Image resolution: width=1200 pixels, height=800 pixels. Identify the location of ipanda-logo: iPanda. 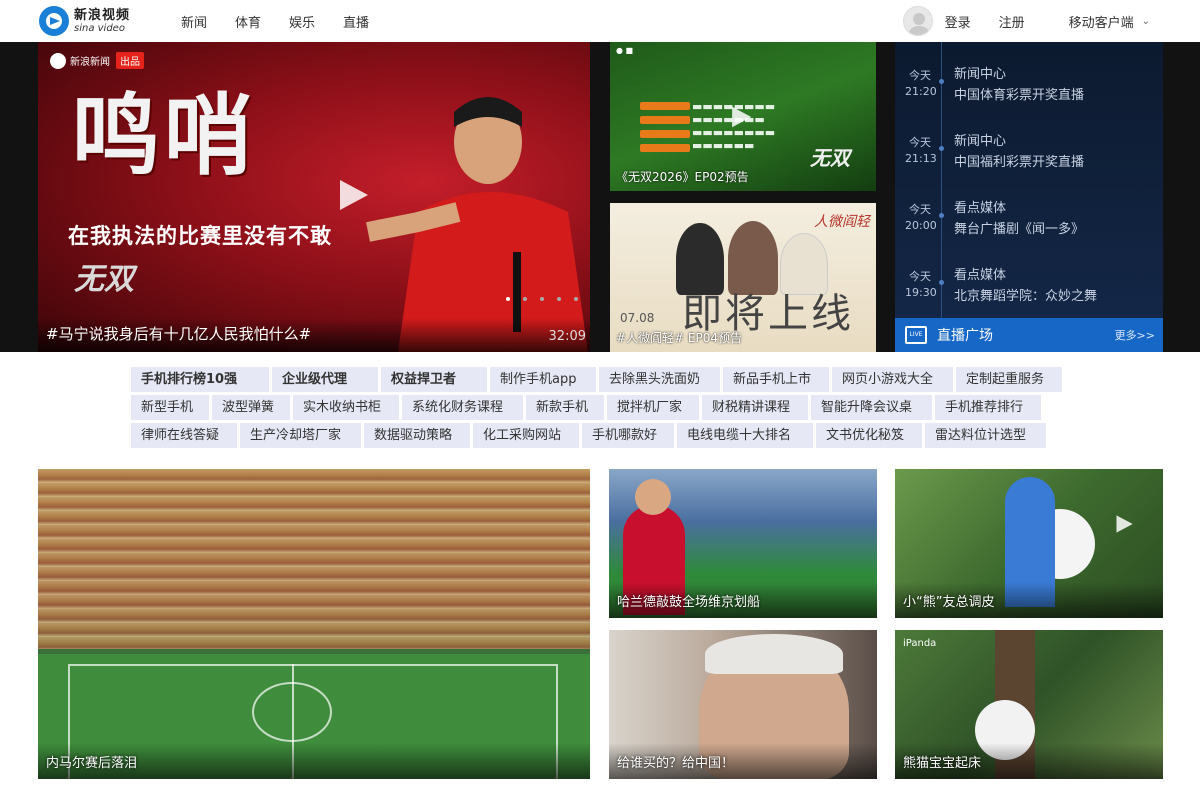
(920, 643).